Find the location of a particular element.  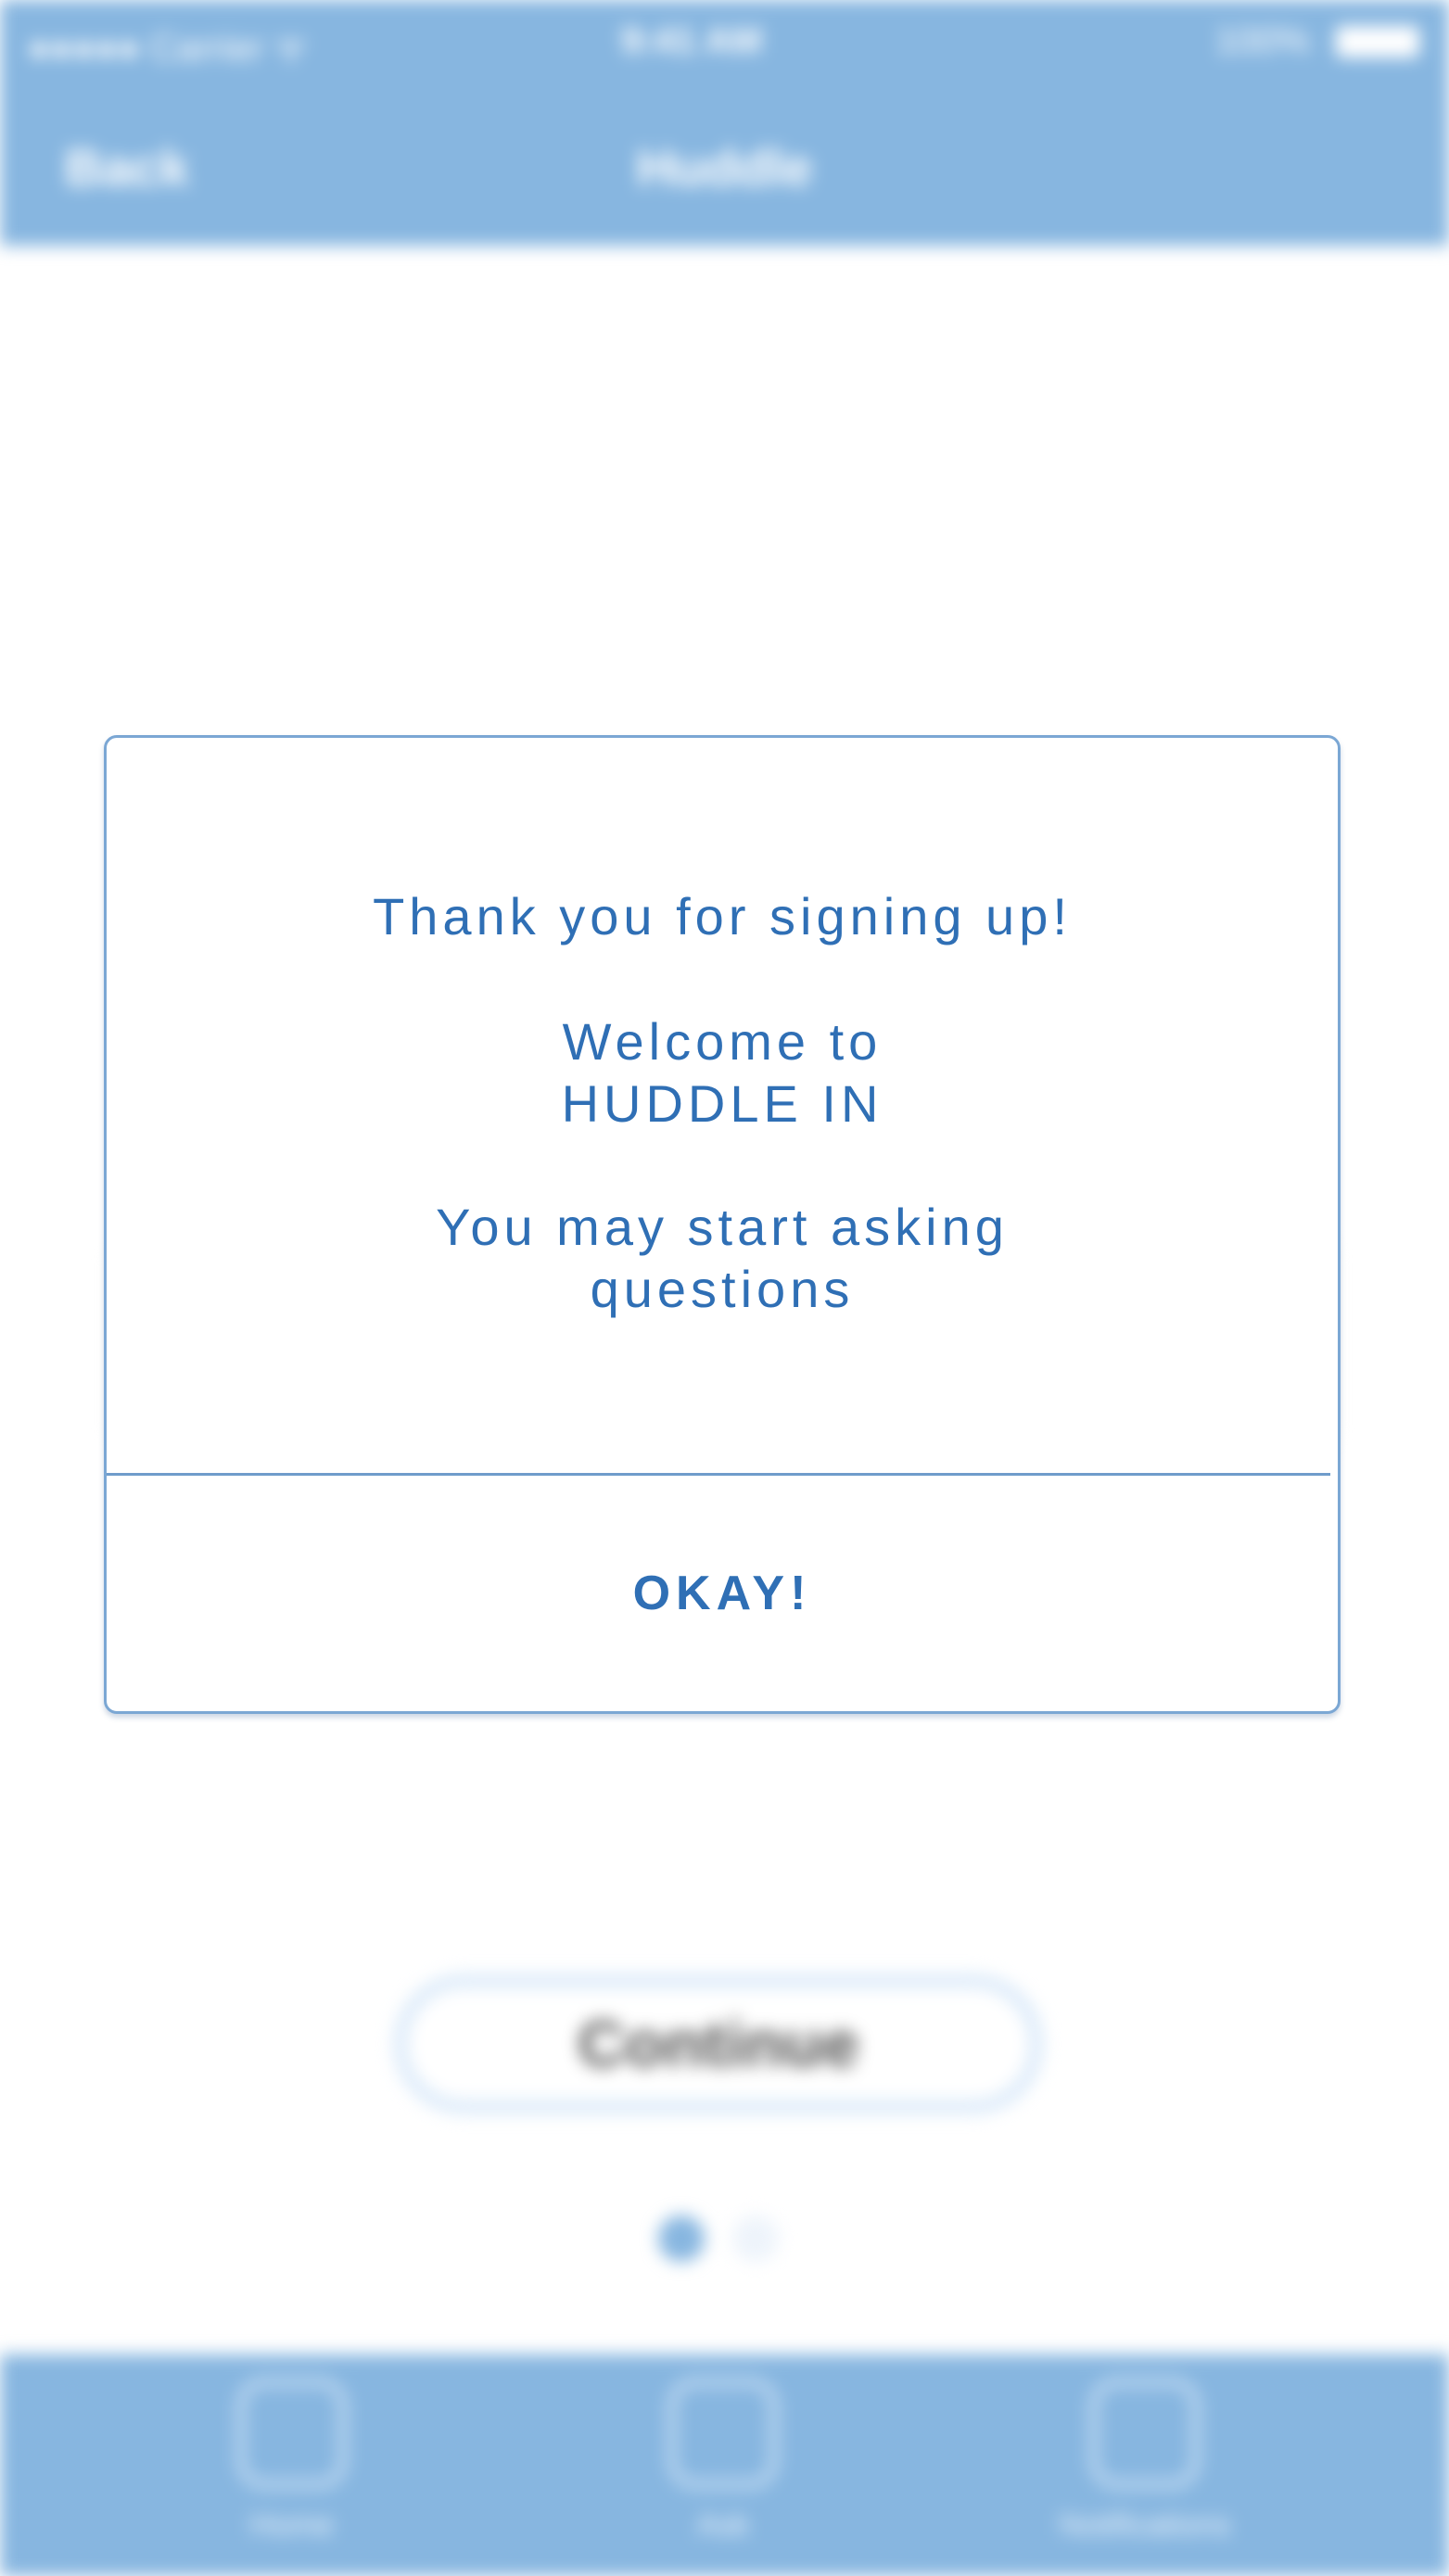

okay-button: OKAY! is located at coordinates (722, 1593).